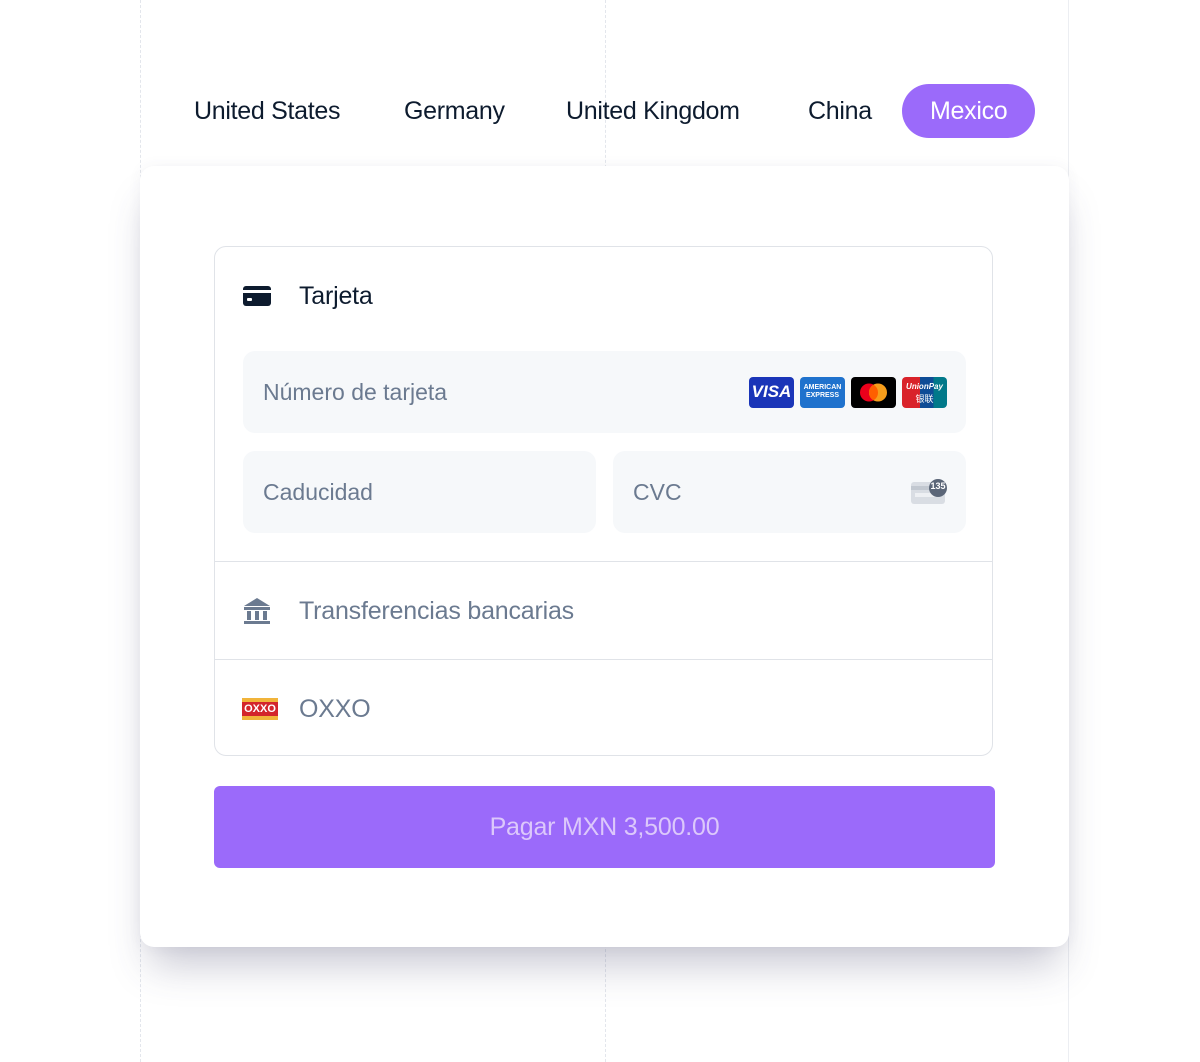 This screenshot has height=1062, width=1200. What do you see at coordinates (938, 486) in the screenshot?
I see `cvc-badge-text: 135` at bounding box center [938, 486].